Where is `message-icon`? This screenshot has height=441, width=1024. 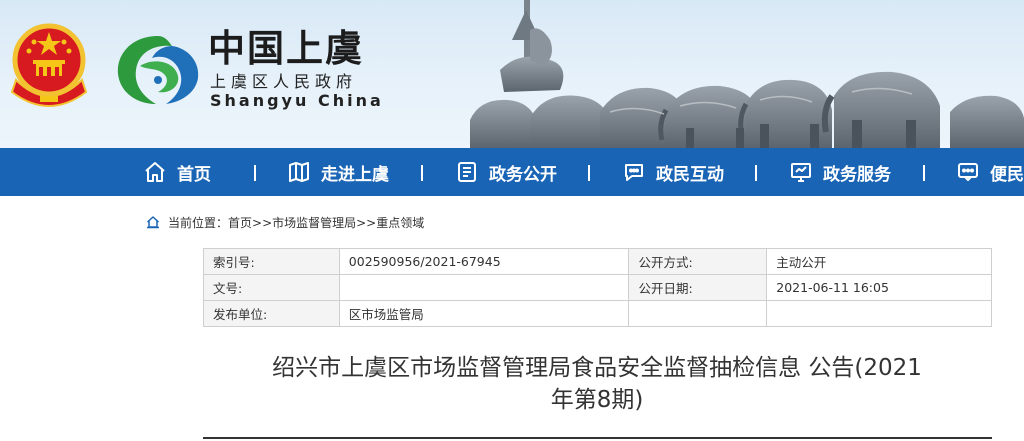 message-icon is located at coordinates (968, 172).